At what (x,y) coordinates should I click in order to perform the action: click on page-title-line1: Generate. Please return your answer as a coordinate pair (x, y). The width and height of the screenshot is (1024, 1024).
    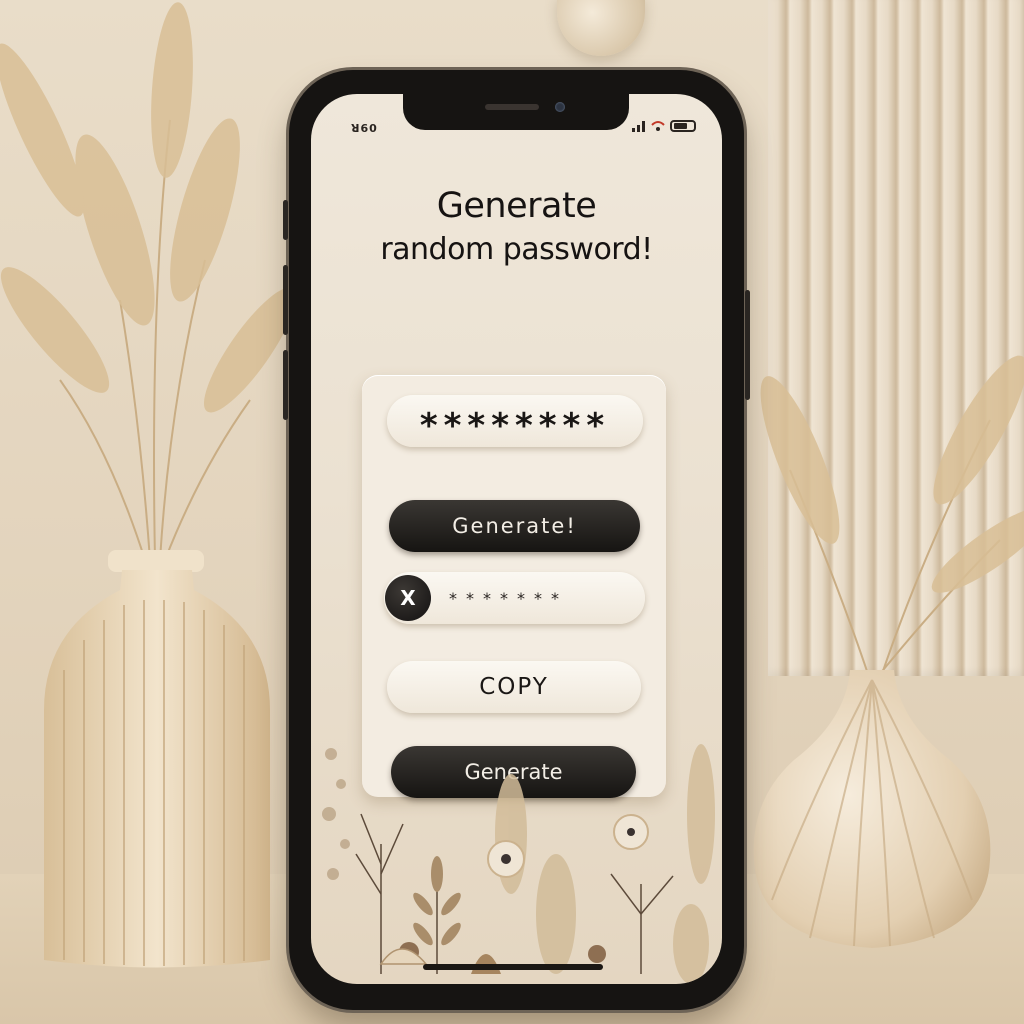
    Looking at the image, I should click on (516, 206).